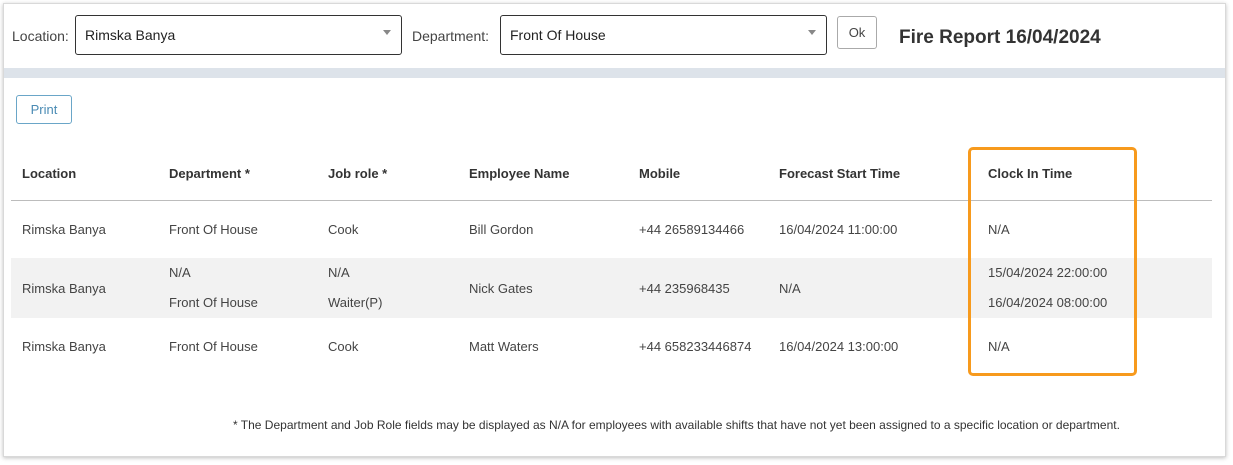 The width and height of the screenshot is (1233, 465). What do you see at coordinates (558, 35) in the screenshot?
I see `department-select-value: Front Of House` at bounding box center [558, 35].